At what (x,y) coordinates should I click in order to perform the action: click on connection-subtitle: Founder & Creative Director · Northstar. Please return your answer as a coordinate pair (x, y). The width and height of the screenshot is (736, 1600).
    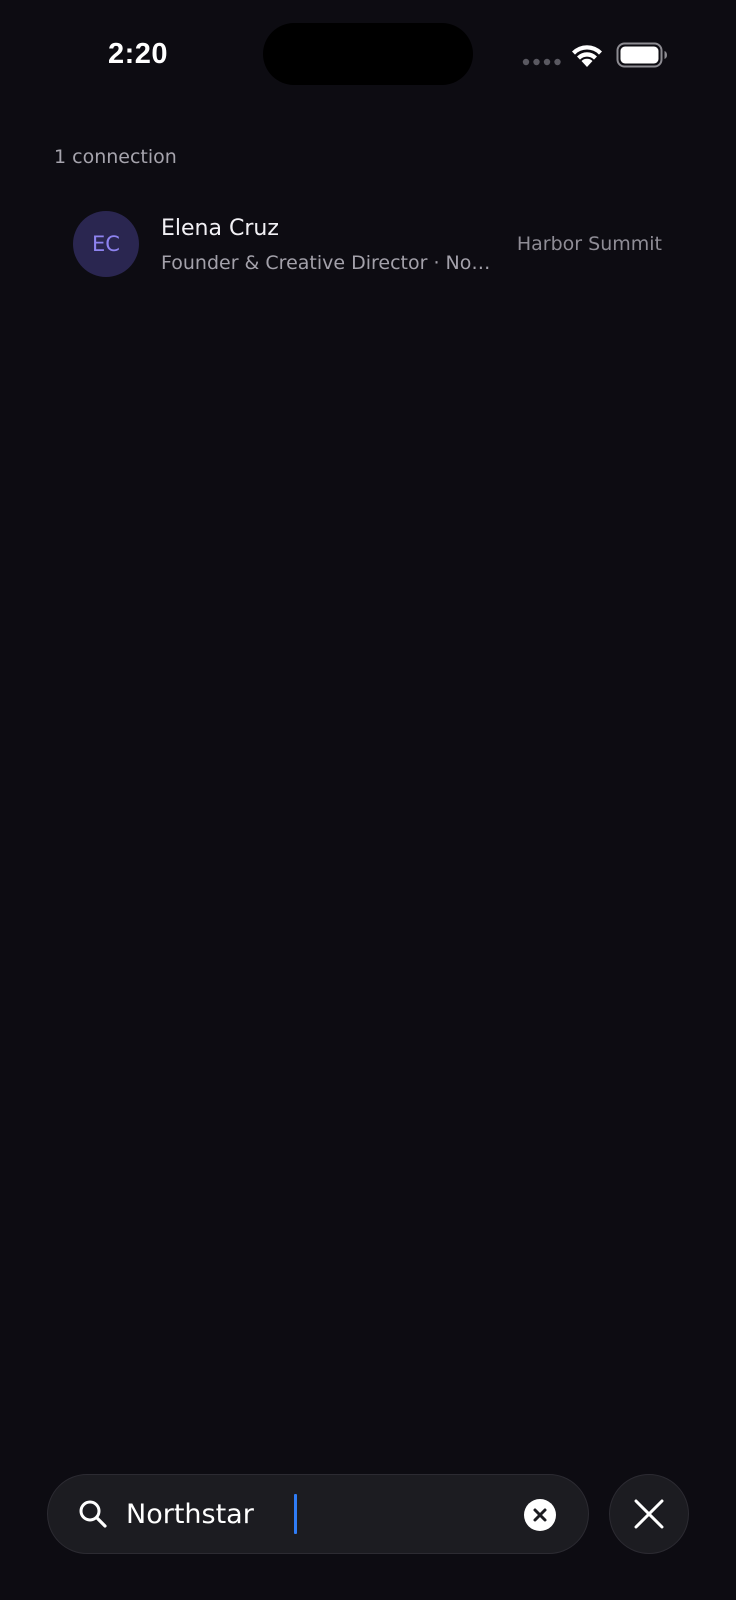
    Looking at the image, I should click on (327, 263).